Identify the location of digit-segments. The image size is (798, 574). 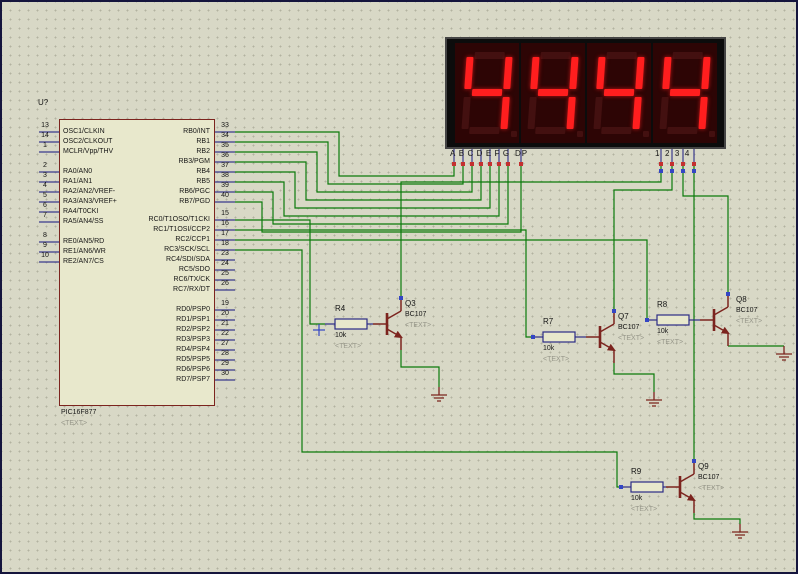
(619, 93).